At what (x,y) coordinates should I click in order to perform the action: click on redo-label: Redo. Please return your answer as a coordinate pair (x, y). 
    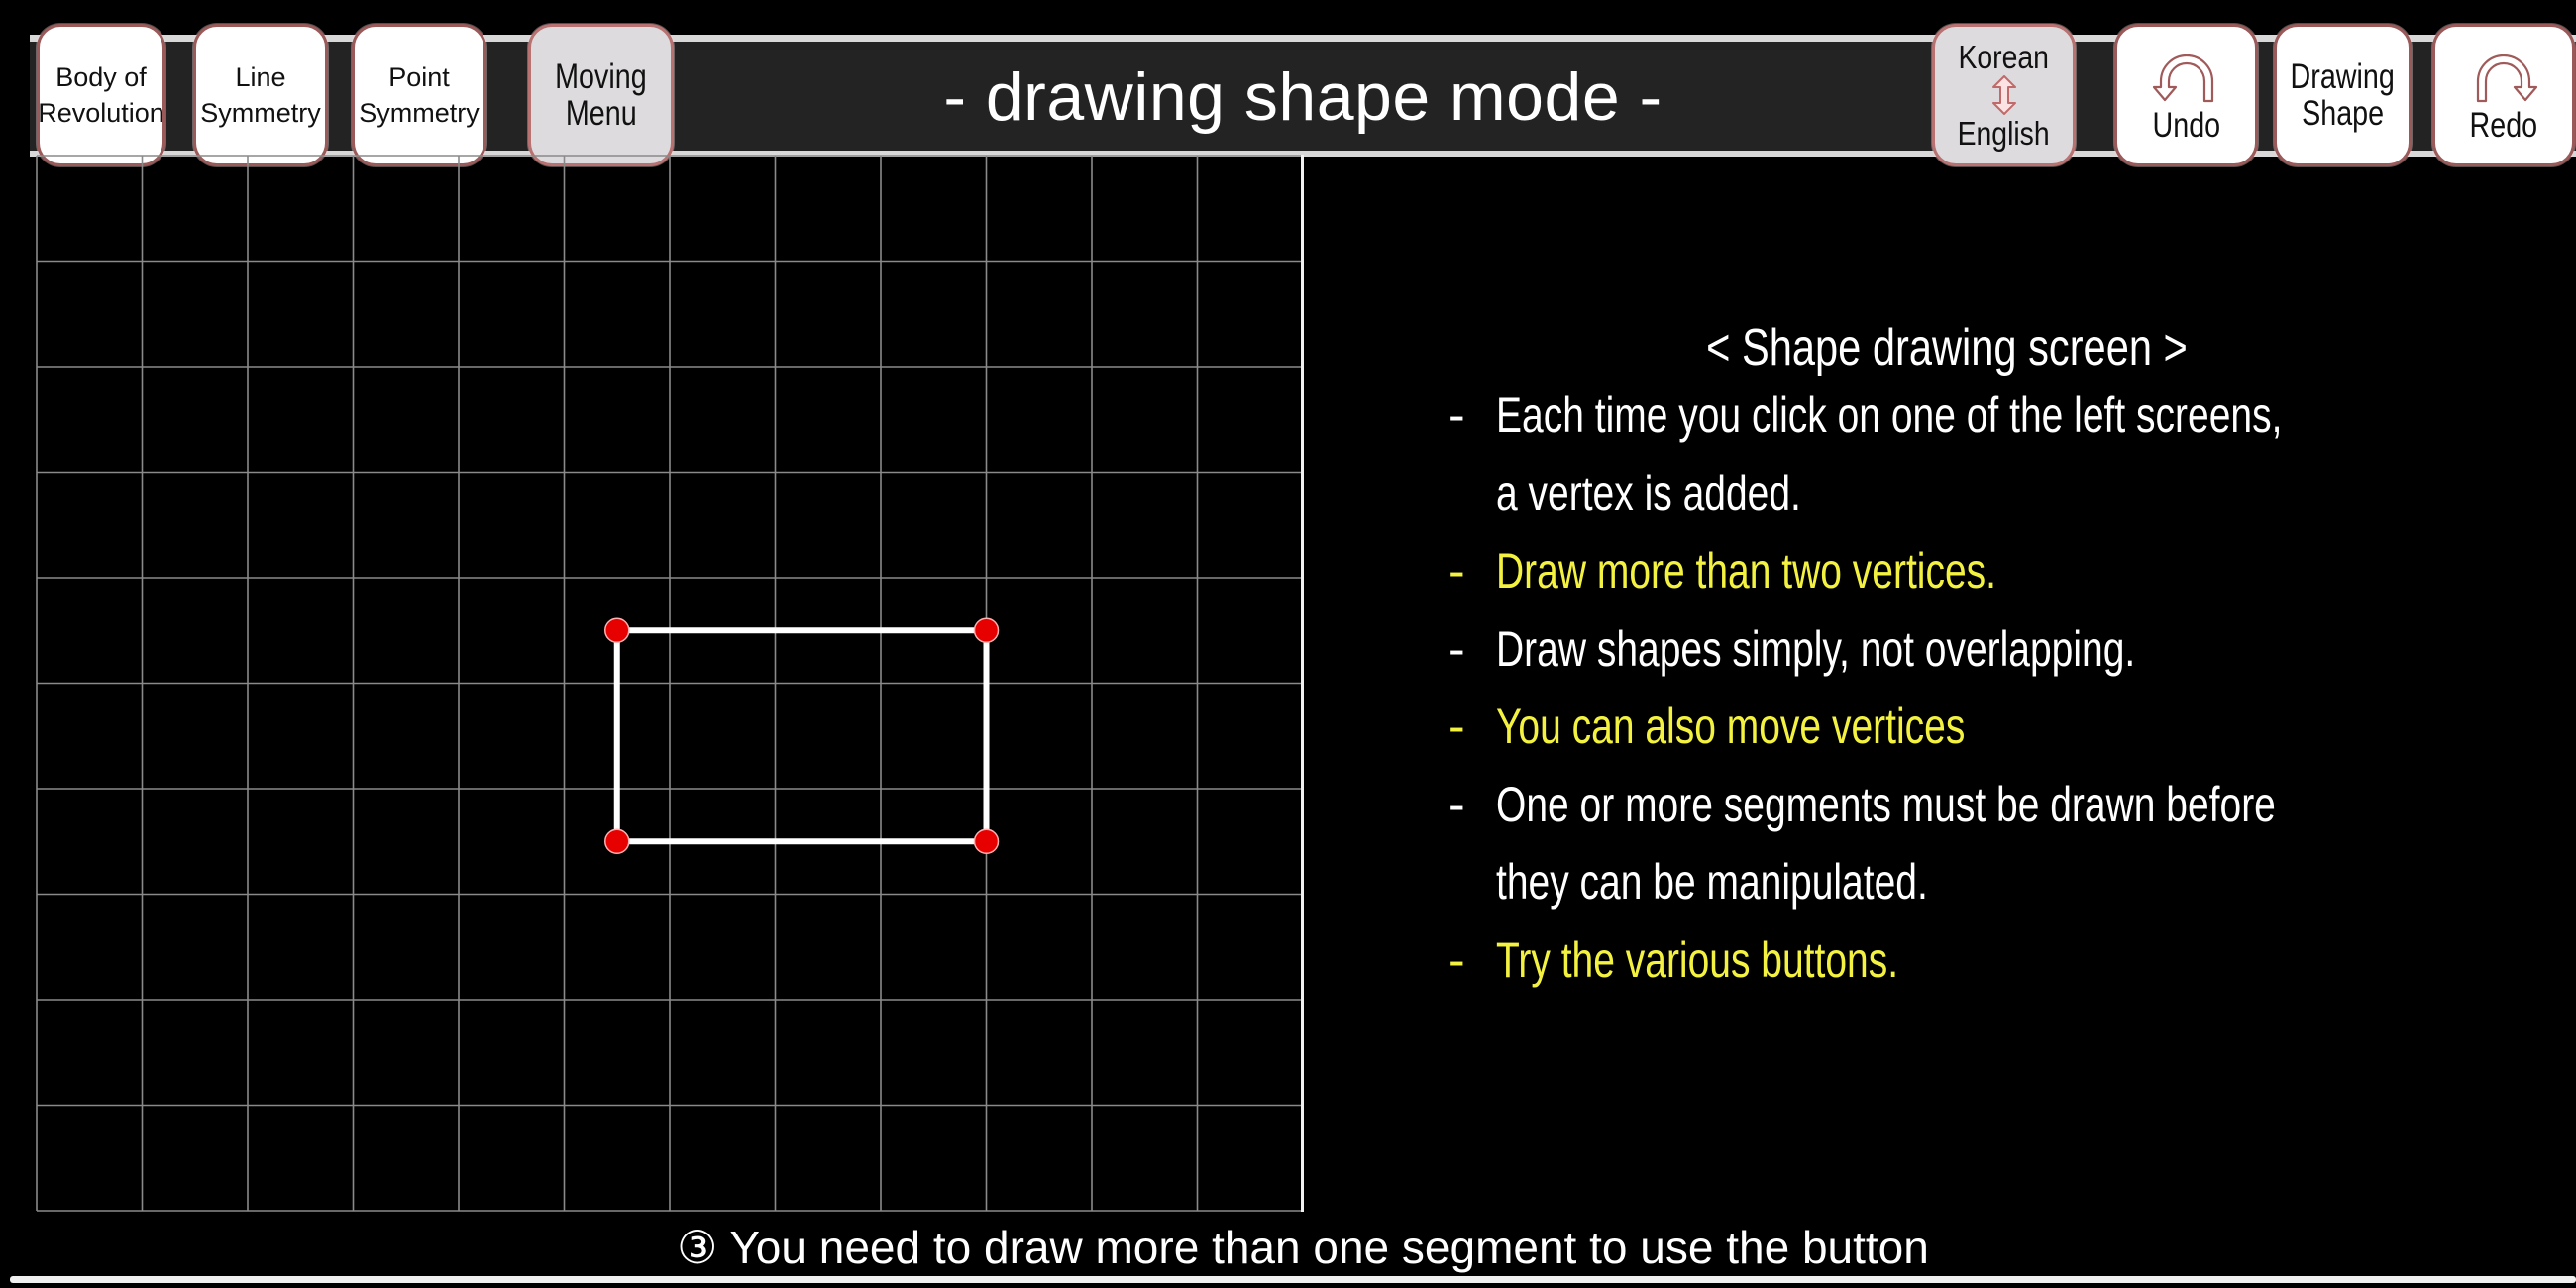
    Looking at the image, I should click on (2503, 125).